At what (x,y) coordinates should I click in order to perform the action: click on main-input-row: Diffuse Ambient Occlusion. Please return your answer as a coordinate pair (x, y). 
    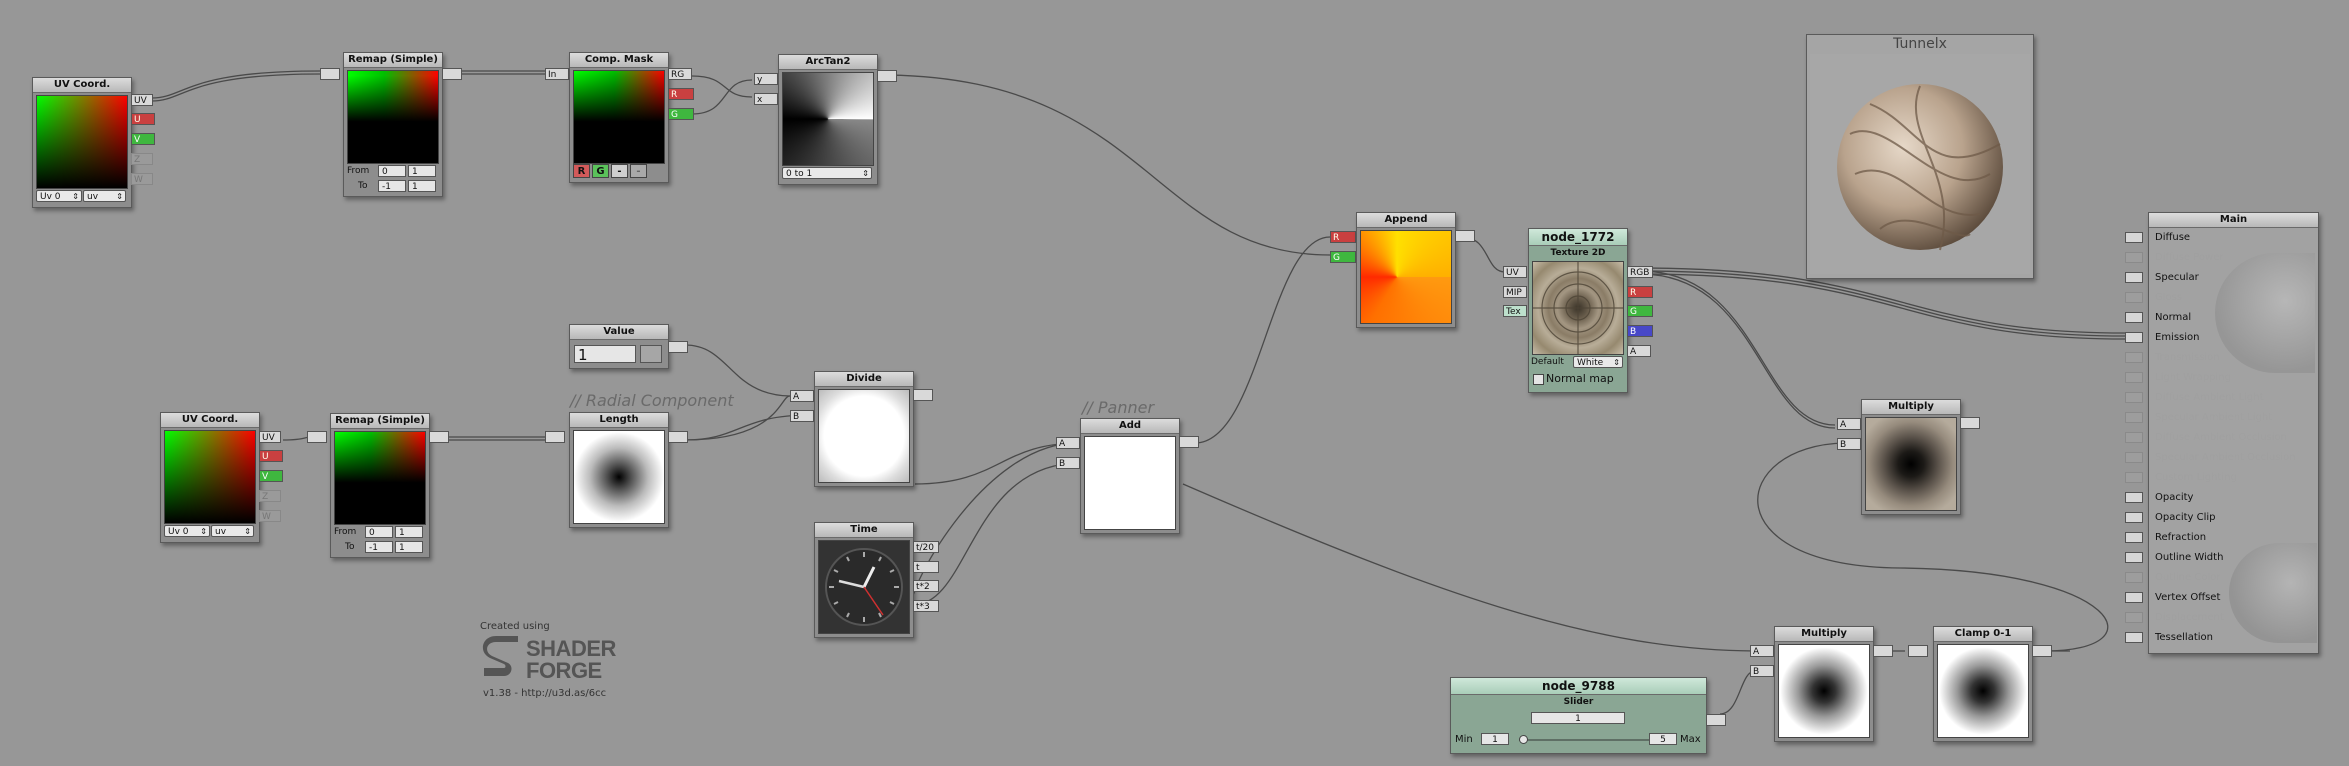
    Looking at the image, I should click on (2227, 438).